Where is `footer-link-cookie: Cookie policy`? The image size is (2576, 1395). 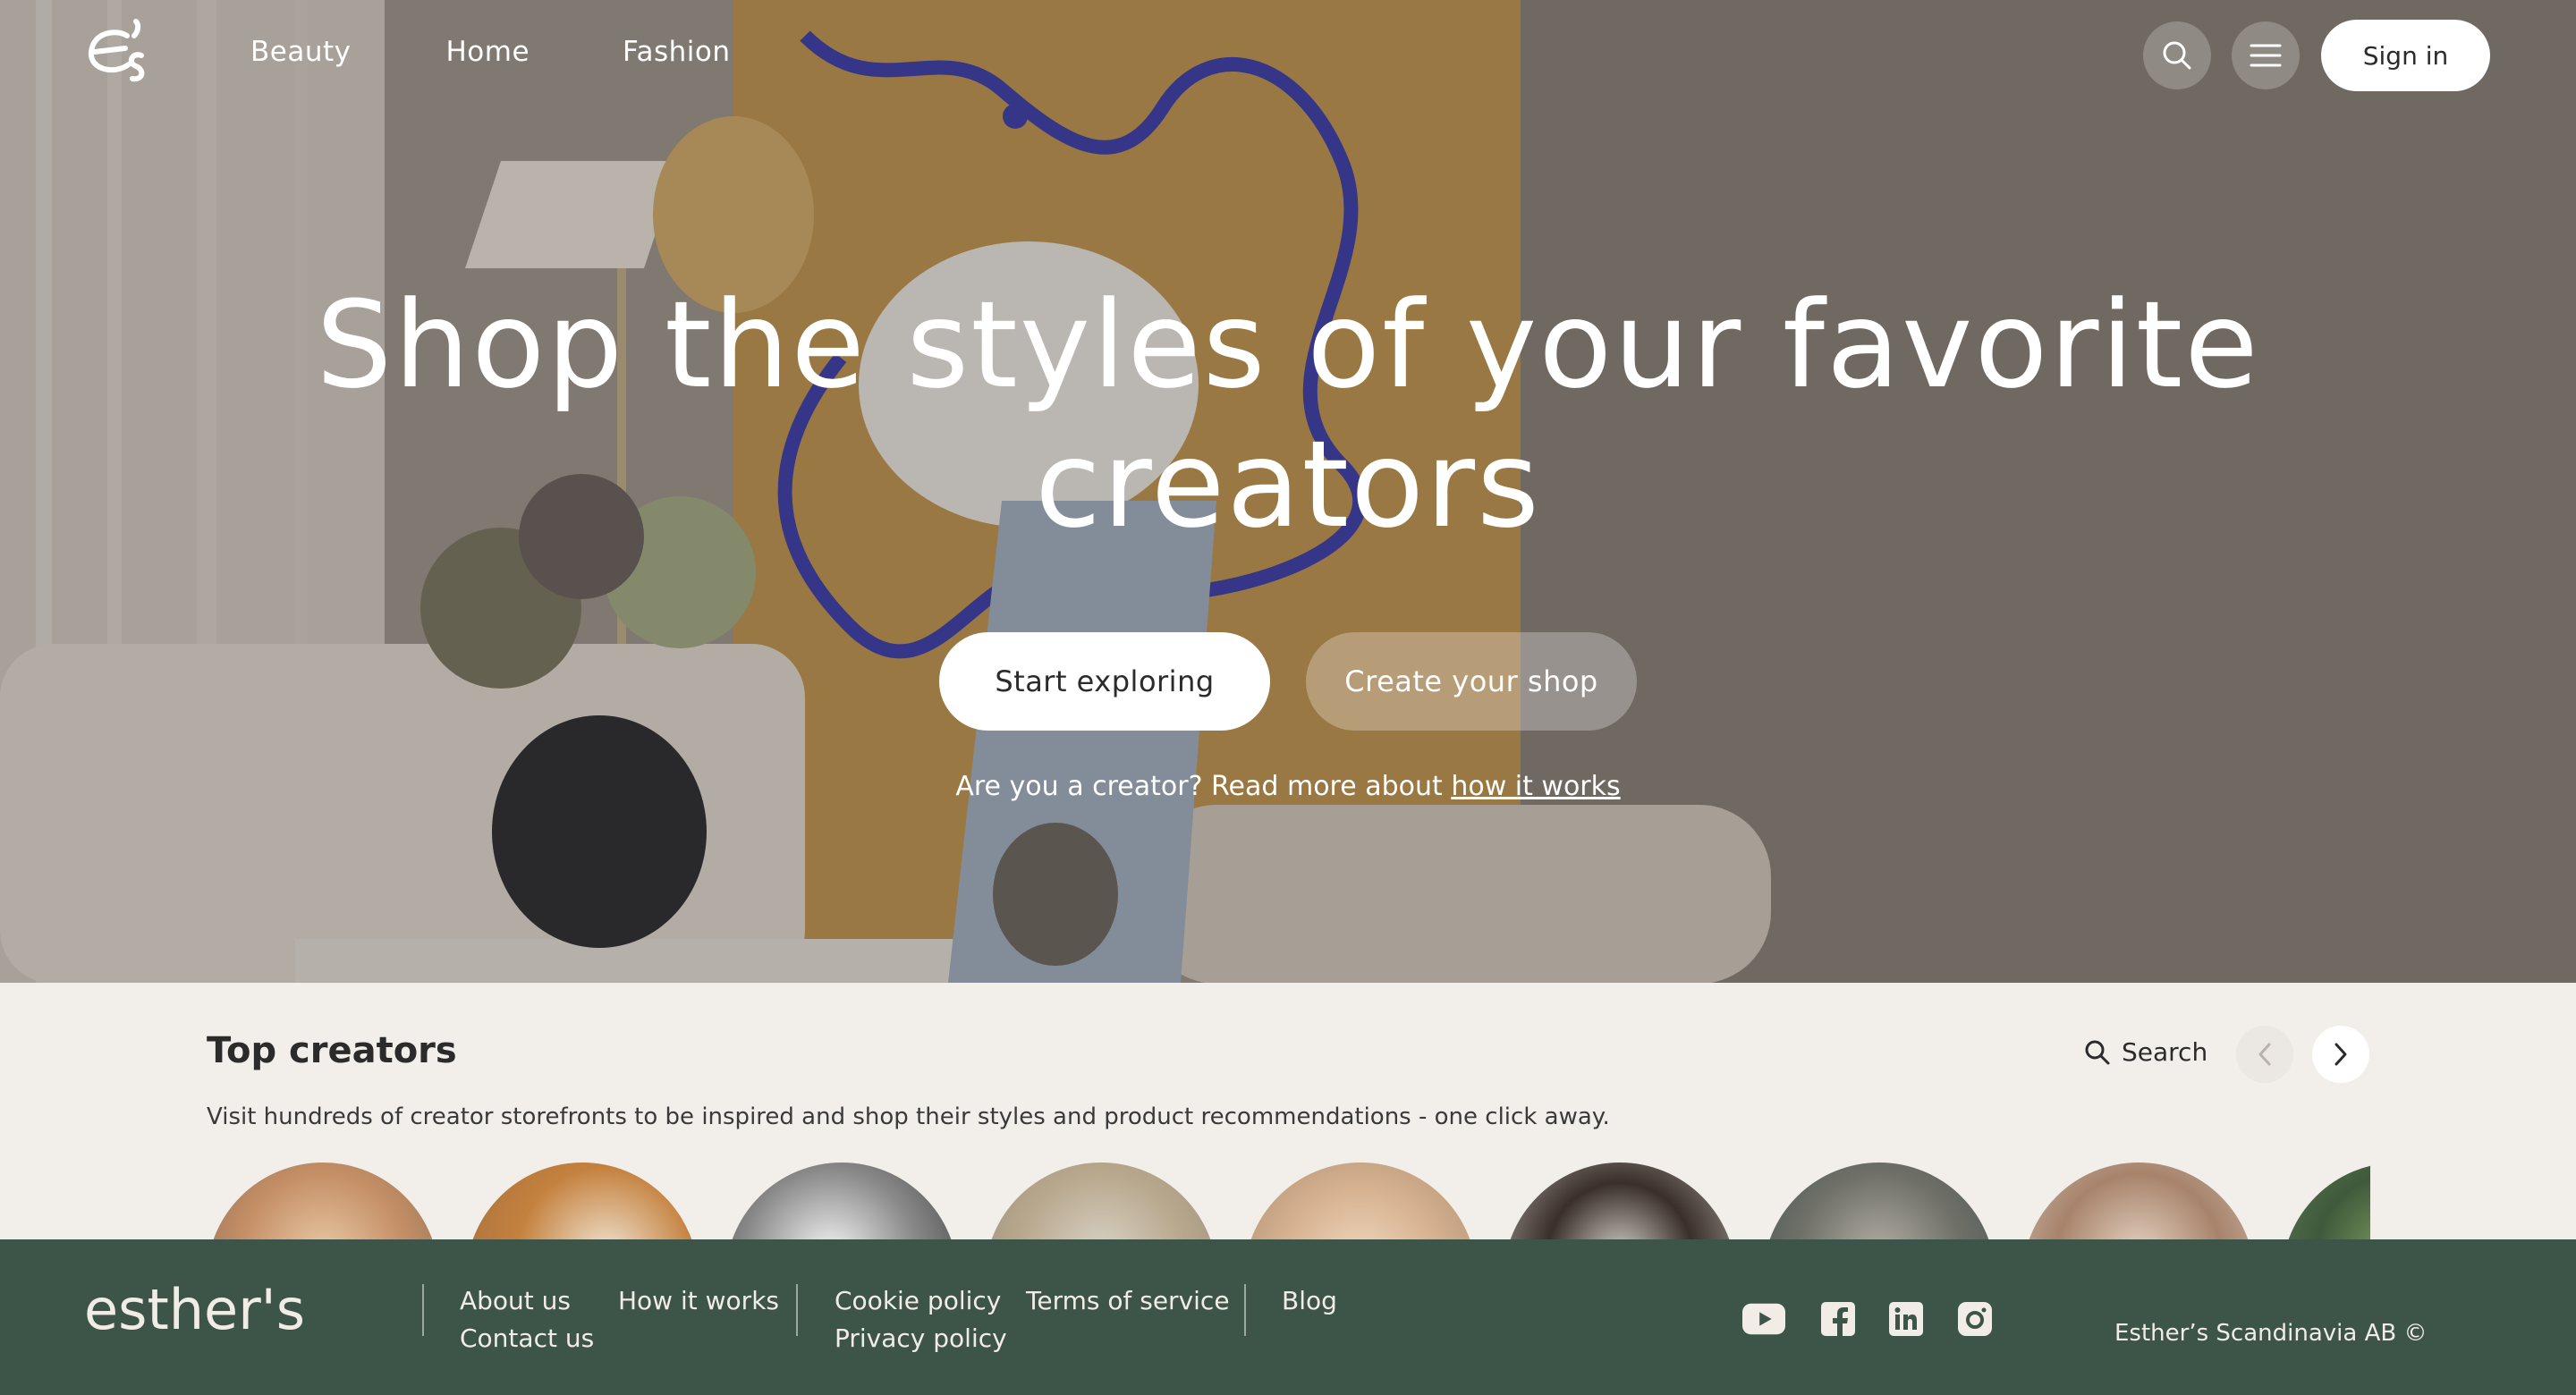
footer-link-cookie: Cookie policy is located at coordinates (918, 1300).